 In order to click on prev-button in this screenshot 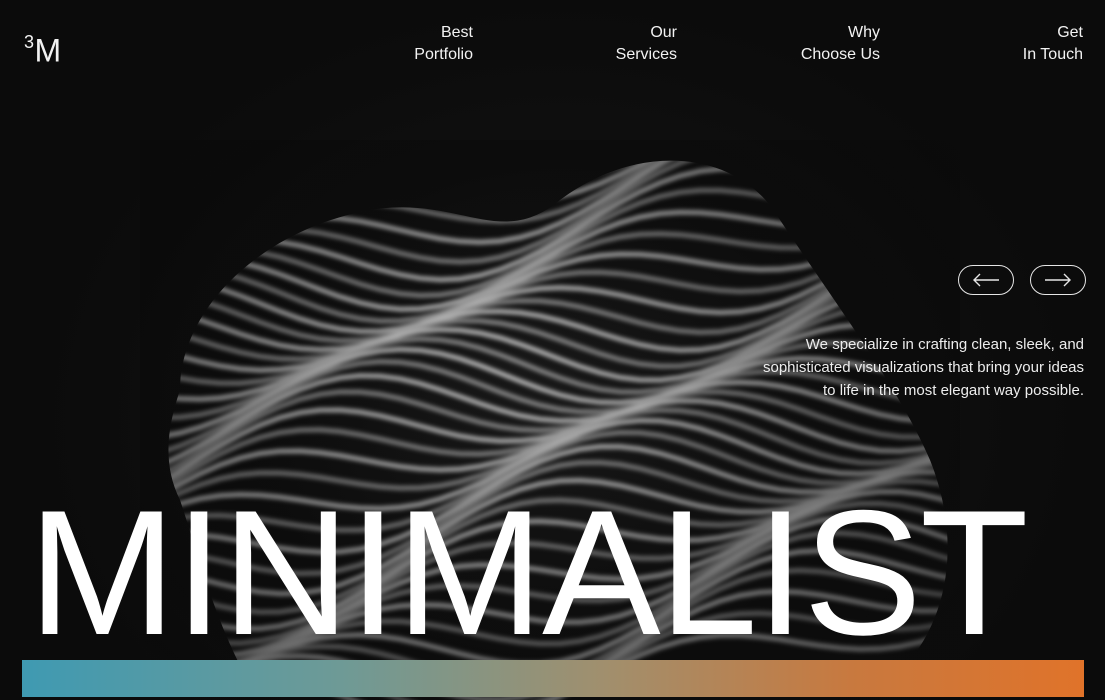, I will do `click(986, 280)`.